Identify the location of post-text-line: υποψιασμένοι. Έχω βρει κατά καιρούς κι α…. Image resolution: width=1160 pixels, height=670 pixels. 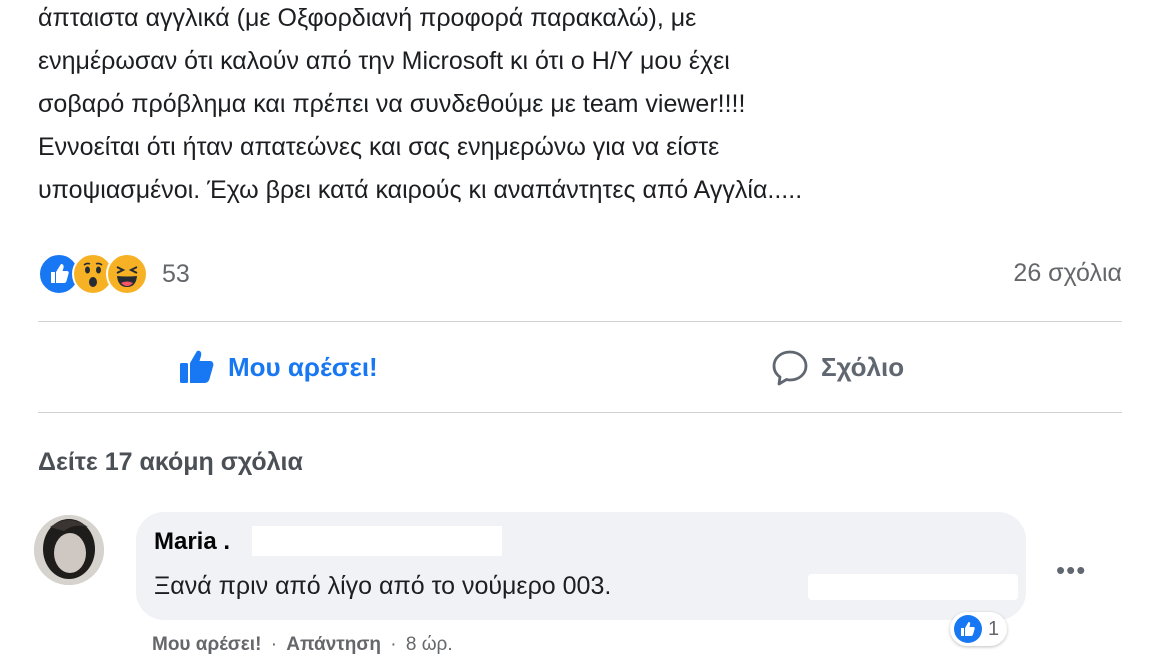
(420, 190).